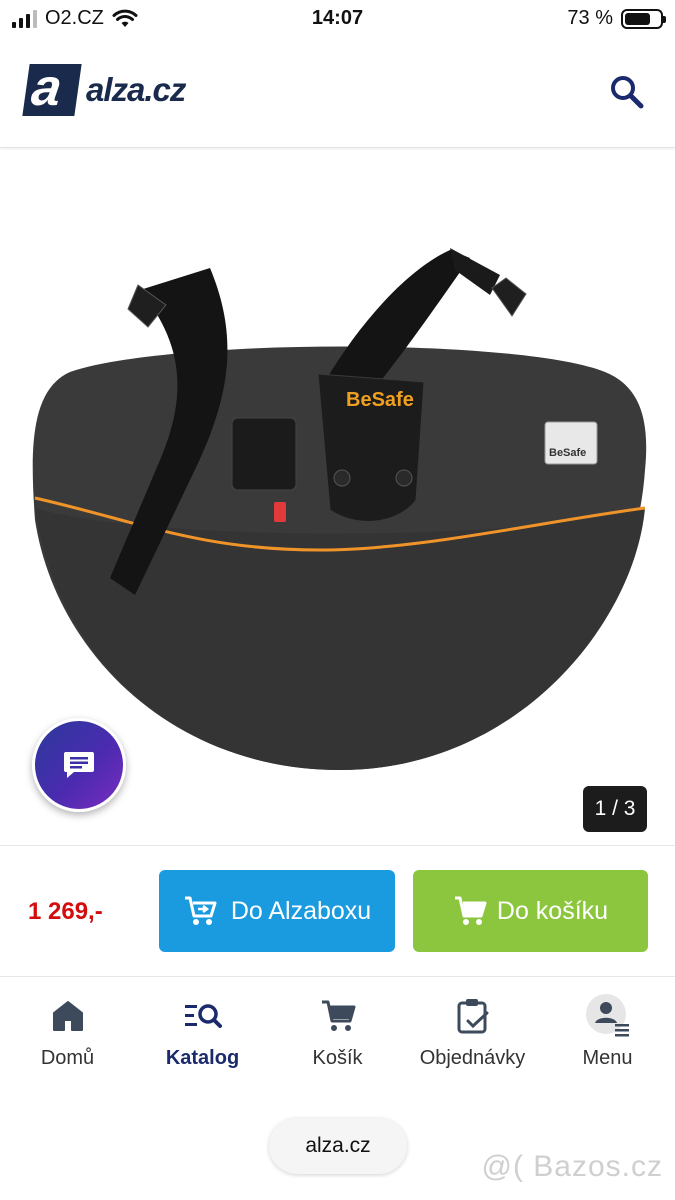 Image resolution: width=675 pixels, height=1200 pixels. Describe the element at coordinates (202, 1058) in the screenshot. I see `nav-label-catalog: Katalog` at that location.